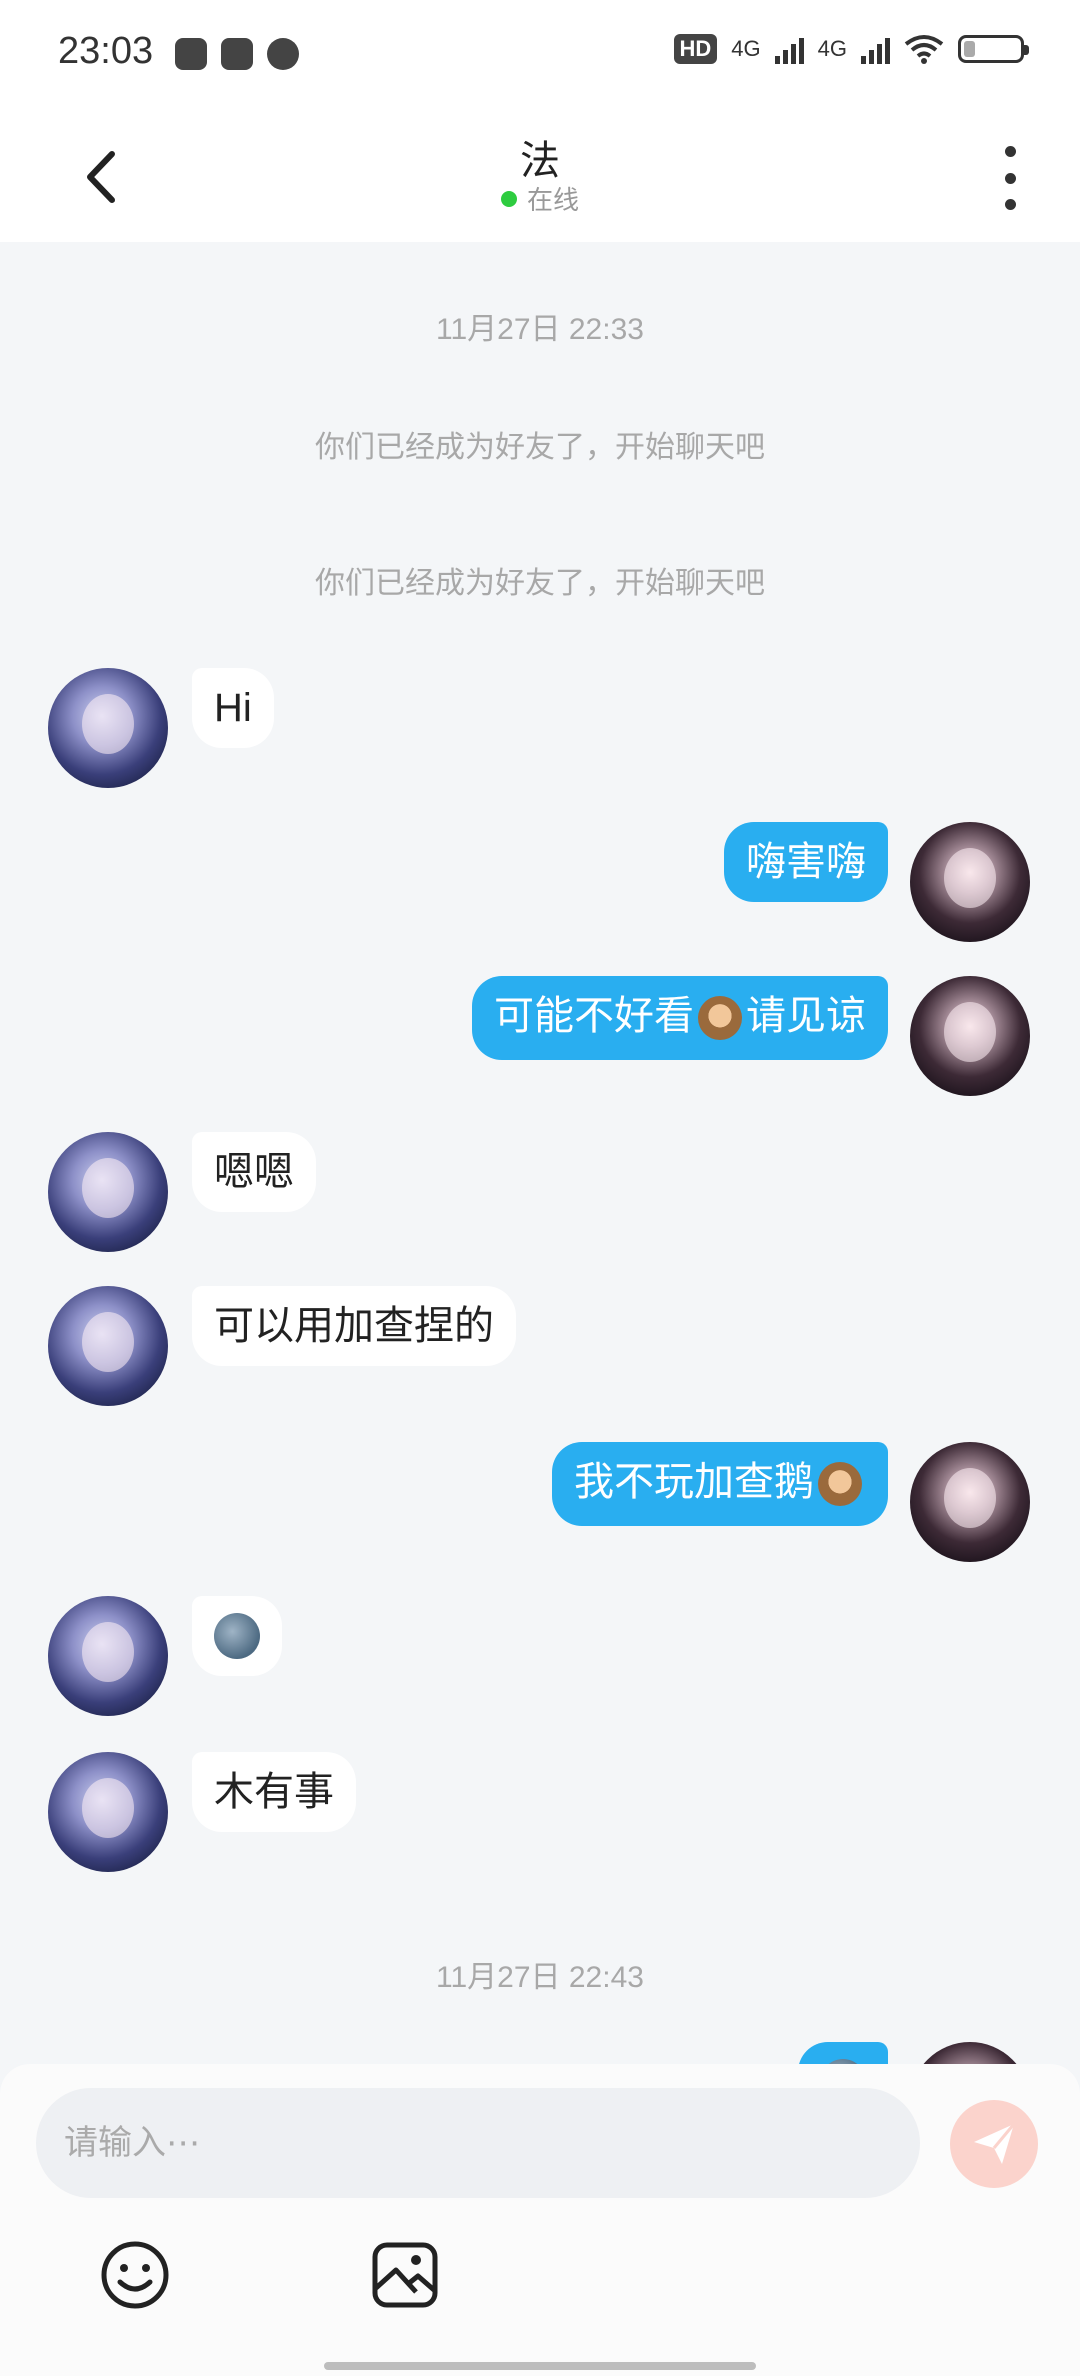 This screenshot has width=1080, height=2376. I want to click on more-vertical-icon, so click(1010, 178).